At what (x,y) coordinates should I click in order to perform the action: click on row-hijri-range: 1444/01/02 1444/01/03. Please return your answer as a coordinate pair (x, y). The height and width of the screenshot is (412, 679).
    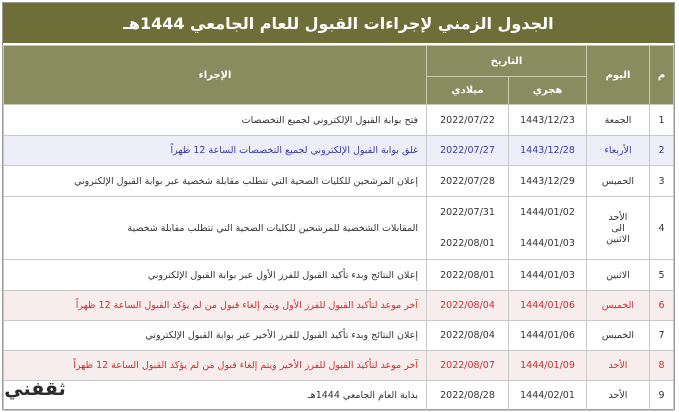
    Looking at the image, I should click on (547, 228).